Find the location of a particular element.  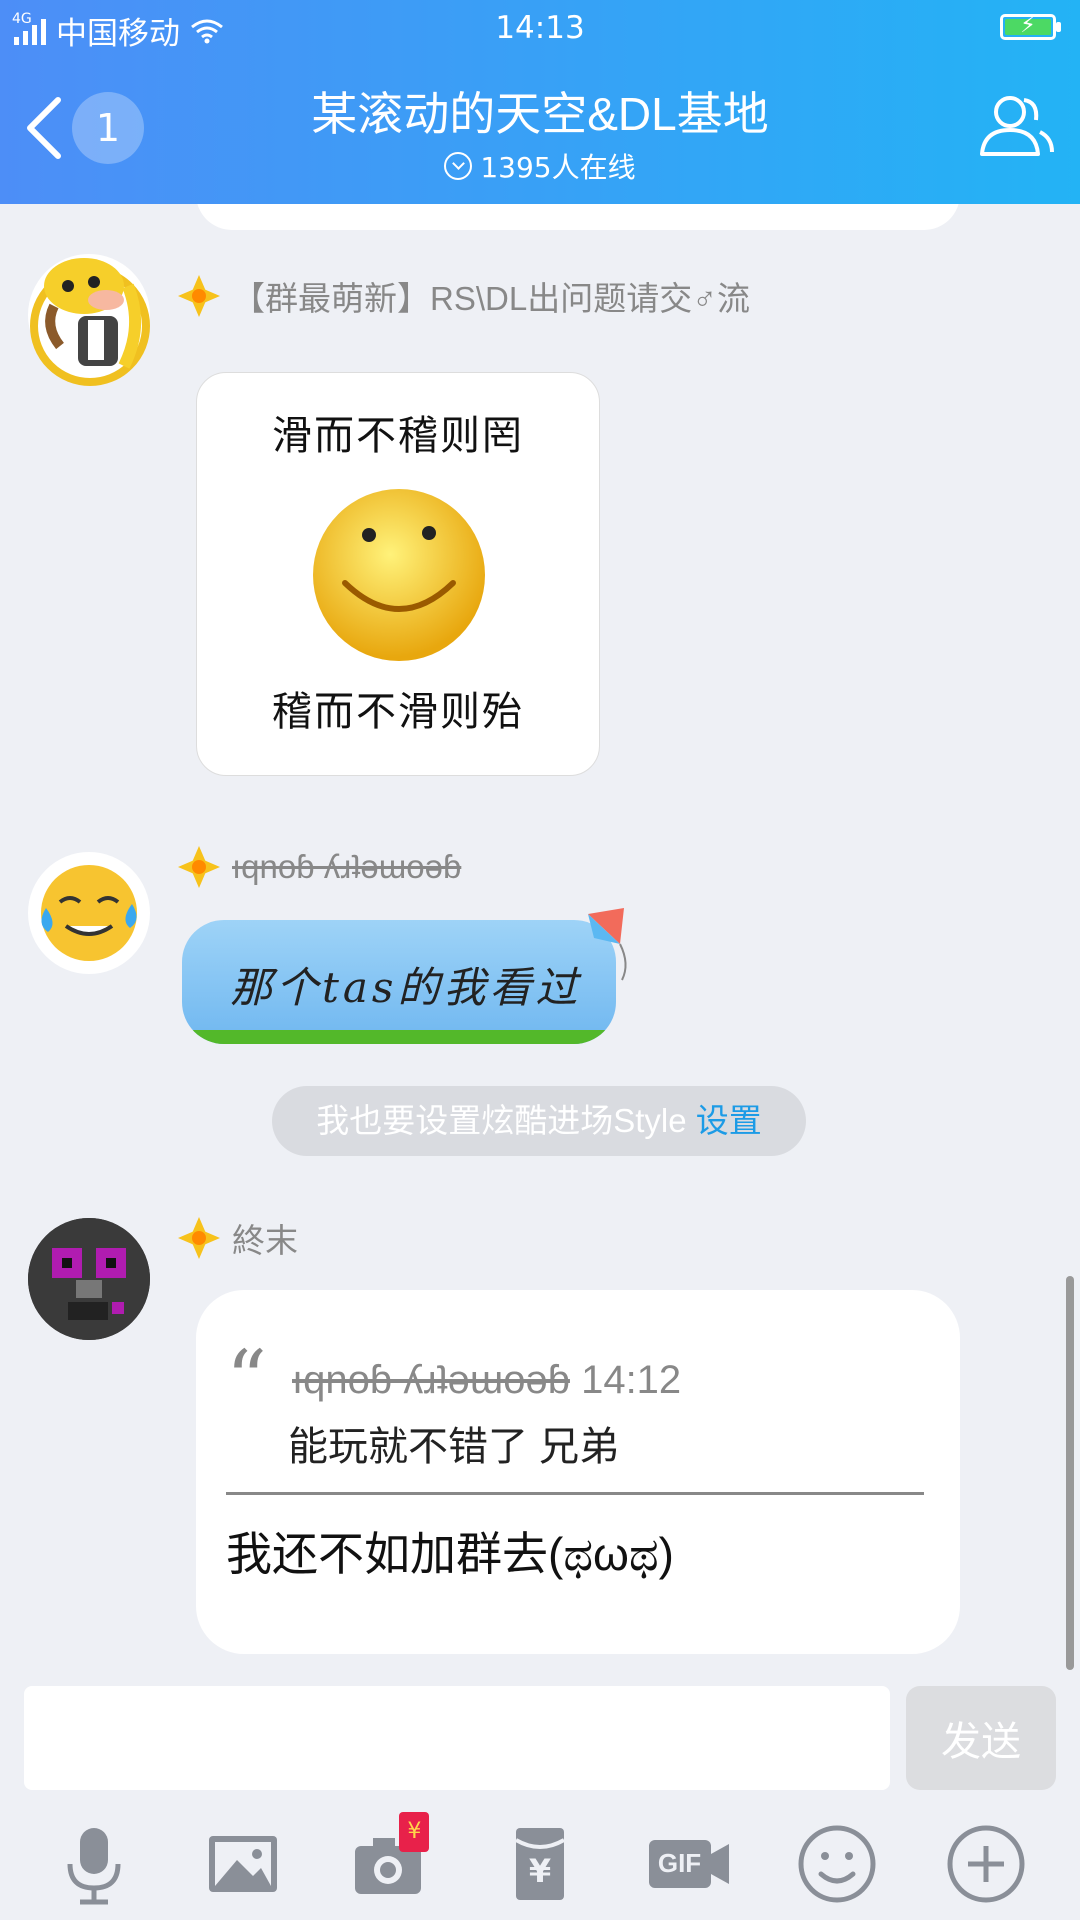

quoted-text: 能玩就不错了 兄弟 is located at coordinates (454, 1447).